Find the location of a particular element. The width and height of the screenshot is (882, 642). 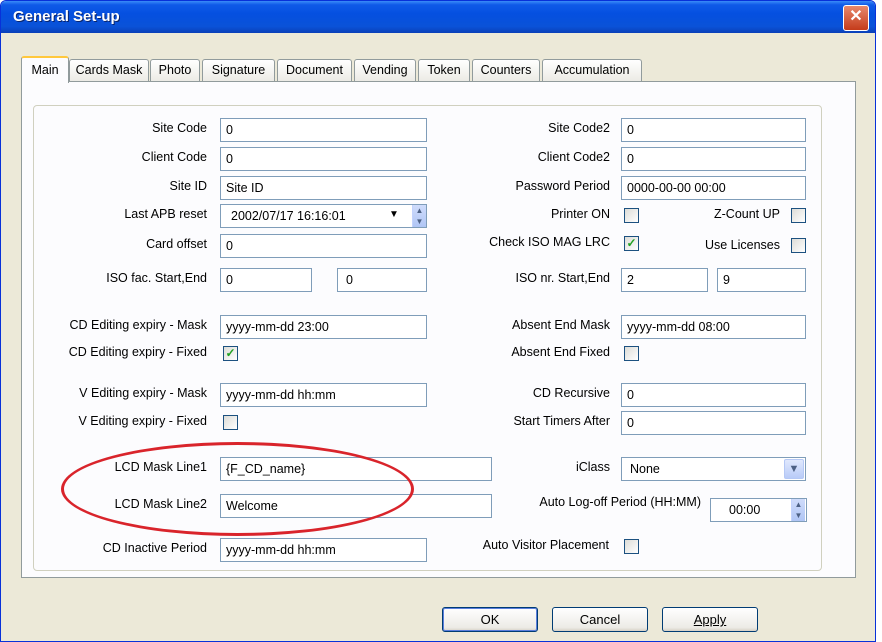

iso-nr-start-input: 2 is located at coordinates (664, 280).